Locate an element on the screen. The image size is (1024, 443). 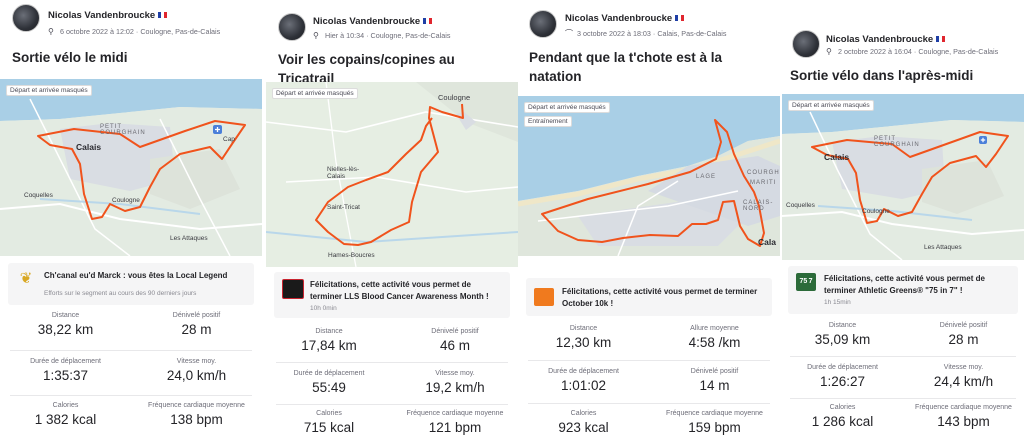
map-tag: Entraînement is located at coordinates (548, 121).